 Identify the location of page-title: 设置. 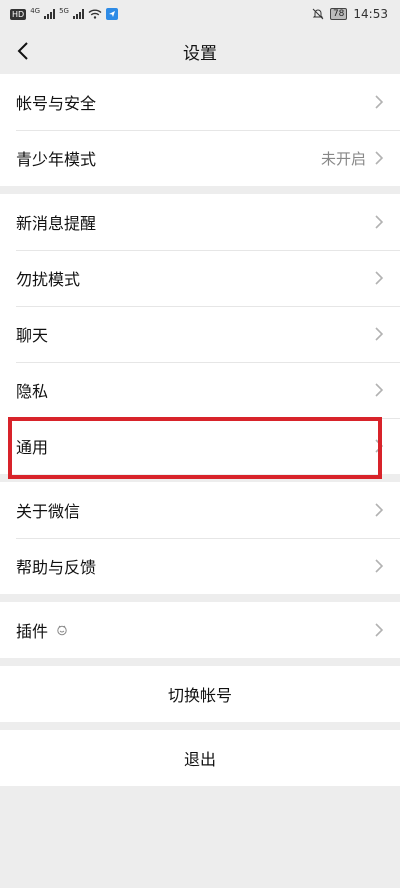
(200, 53).